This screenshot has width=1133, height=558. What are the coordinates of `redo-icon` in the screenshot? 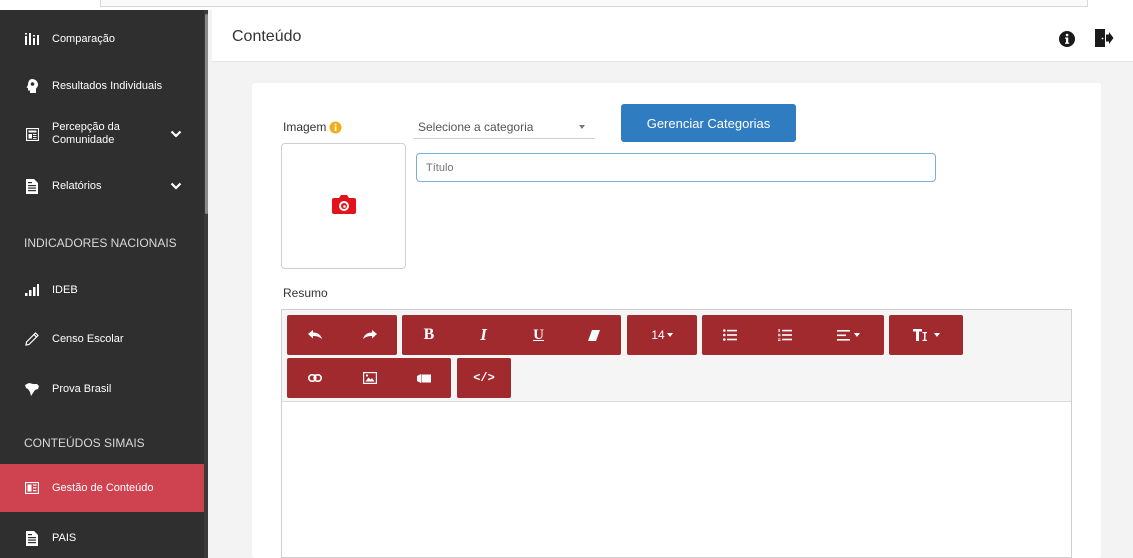 It's located at (369, 335).